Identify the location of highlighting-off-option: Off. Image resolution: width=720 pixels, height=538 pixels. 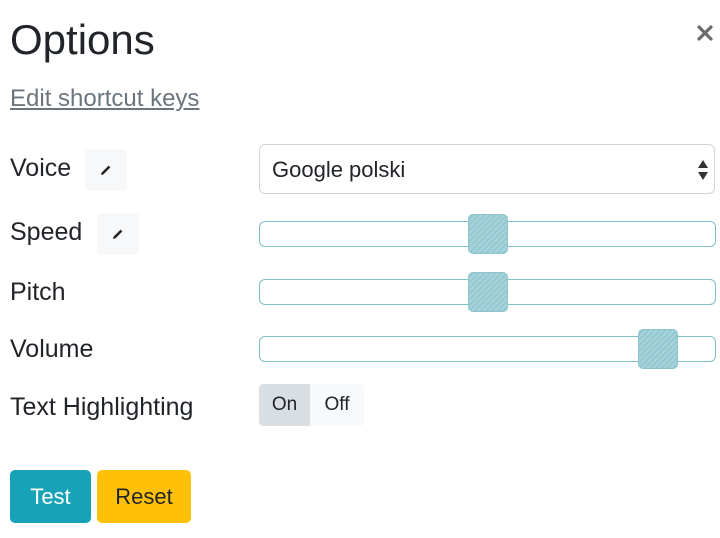
(337, 405).